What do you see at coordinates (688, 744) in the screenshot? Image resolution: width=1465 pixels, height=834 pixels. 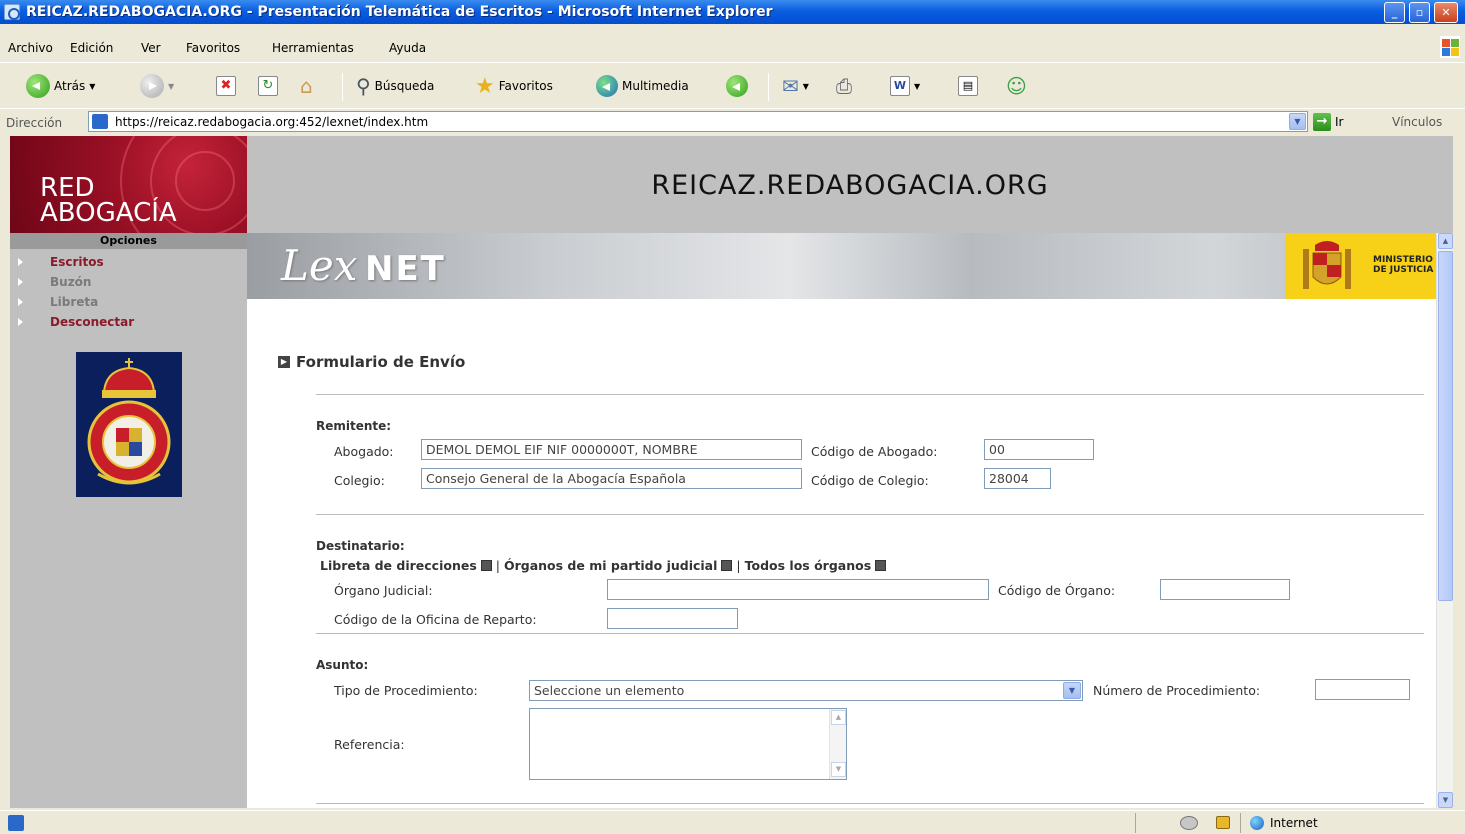 I see `referencia-textarea: ▲ ▼` at bounding box center [688, 744].